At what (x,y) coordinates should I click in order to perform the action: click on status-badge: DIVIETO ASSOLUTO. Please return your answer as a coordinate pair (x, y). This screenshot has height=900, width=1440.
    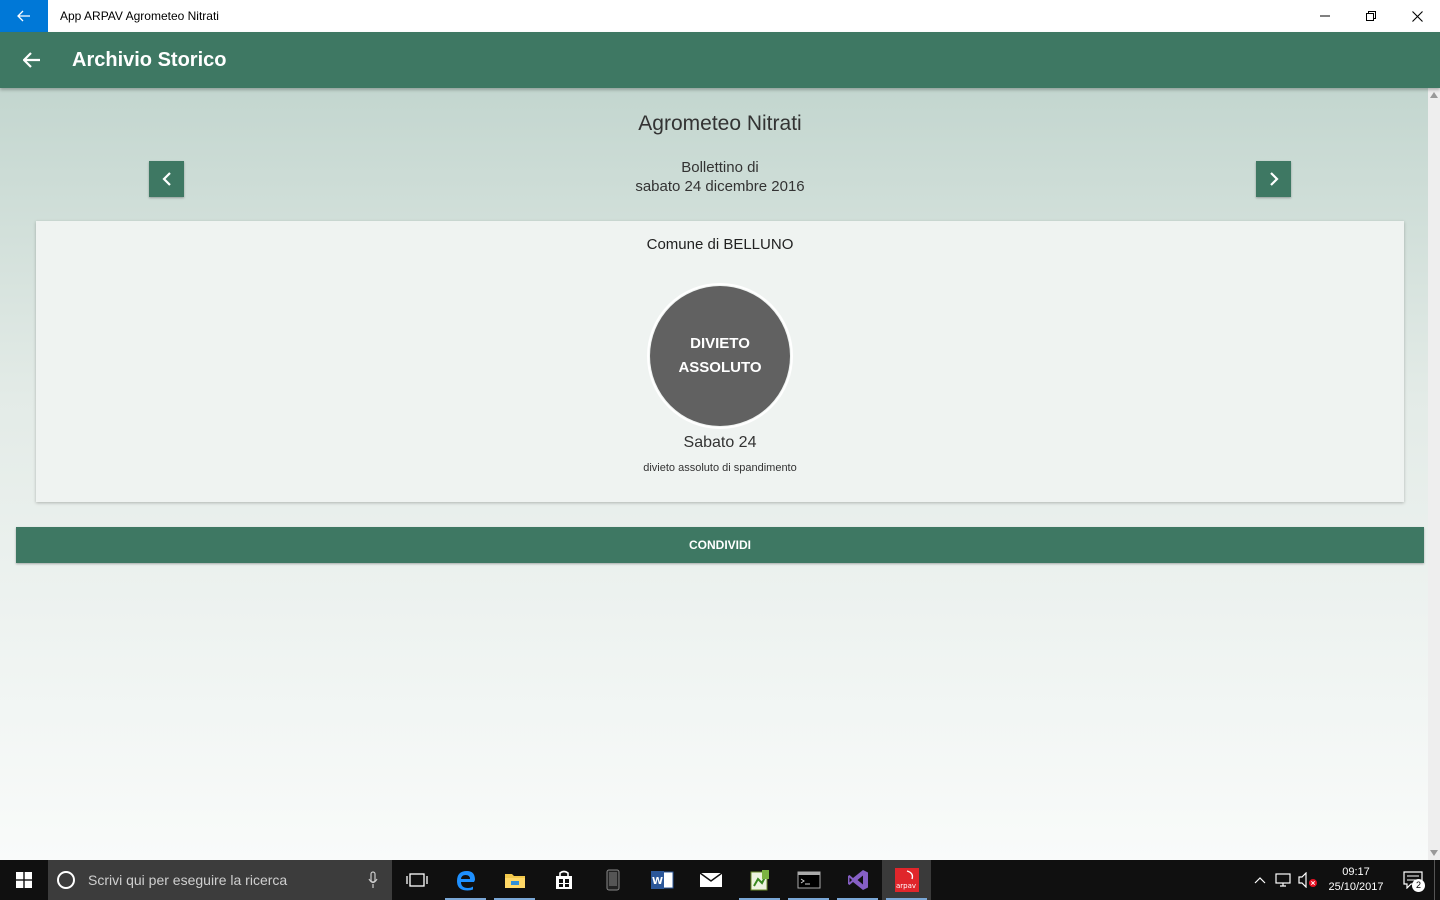
    Looking at the image, I should click on (720, 356).